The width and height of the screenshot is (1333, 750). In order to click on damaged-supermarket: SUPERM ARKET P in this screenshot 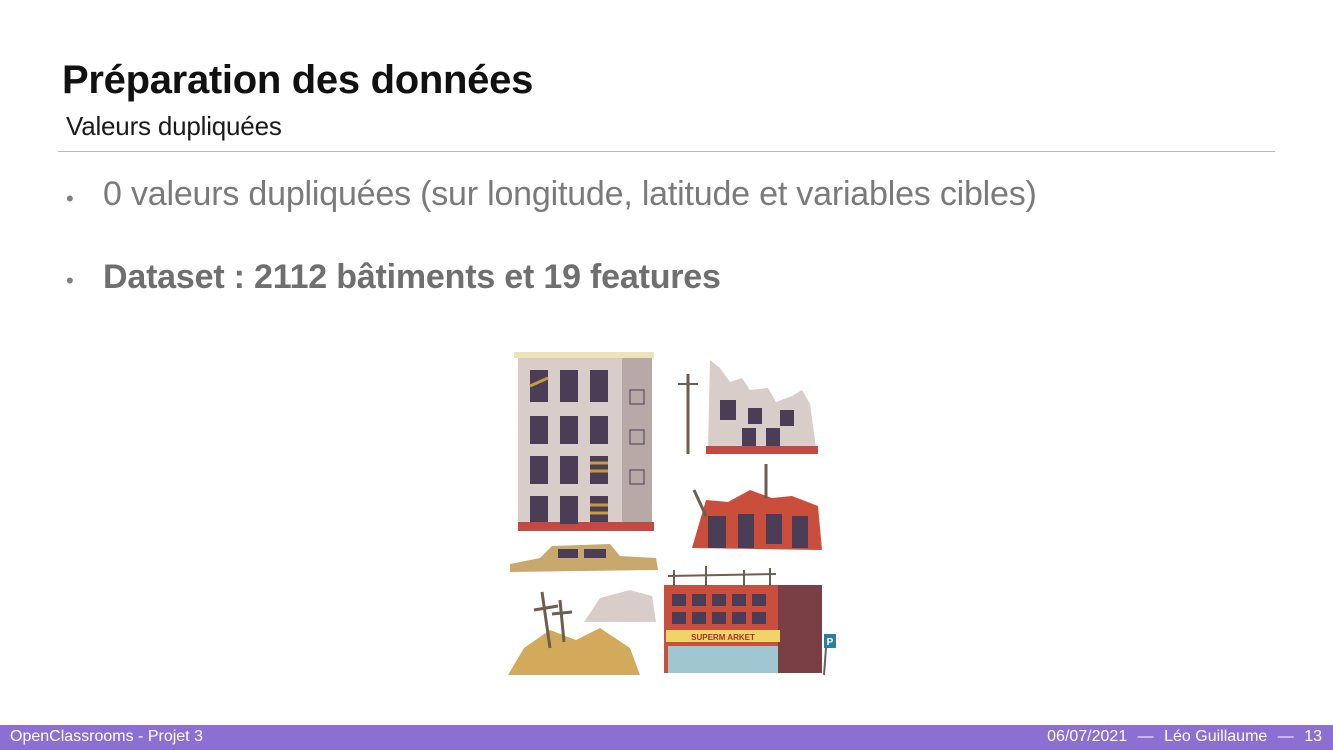, I will do `click(750, 621)`.